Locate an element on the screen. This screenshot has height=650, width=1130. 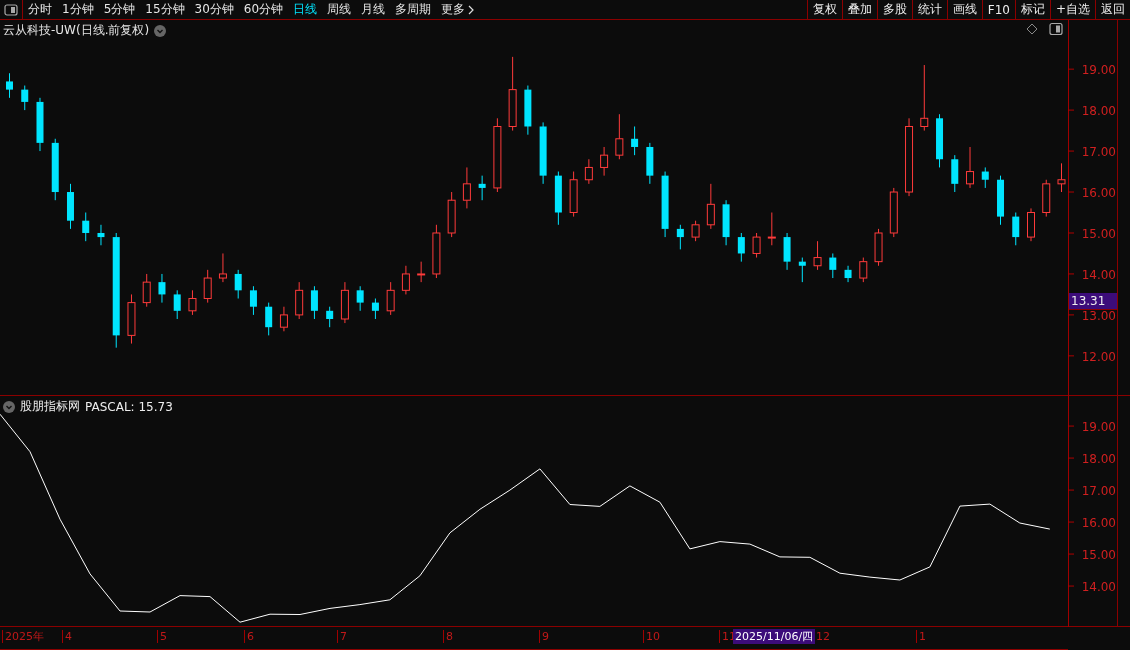
period-tab: 日线 is located at coordinates (305, 9).